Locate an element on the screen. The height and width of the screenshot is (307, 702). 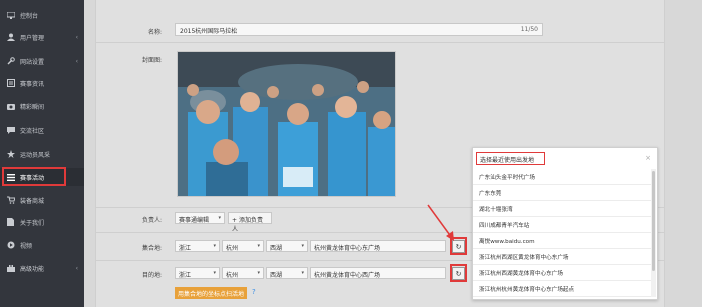
sidebar-item-label: 控制台 is located at coordinates (29, 16).